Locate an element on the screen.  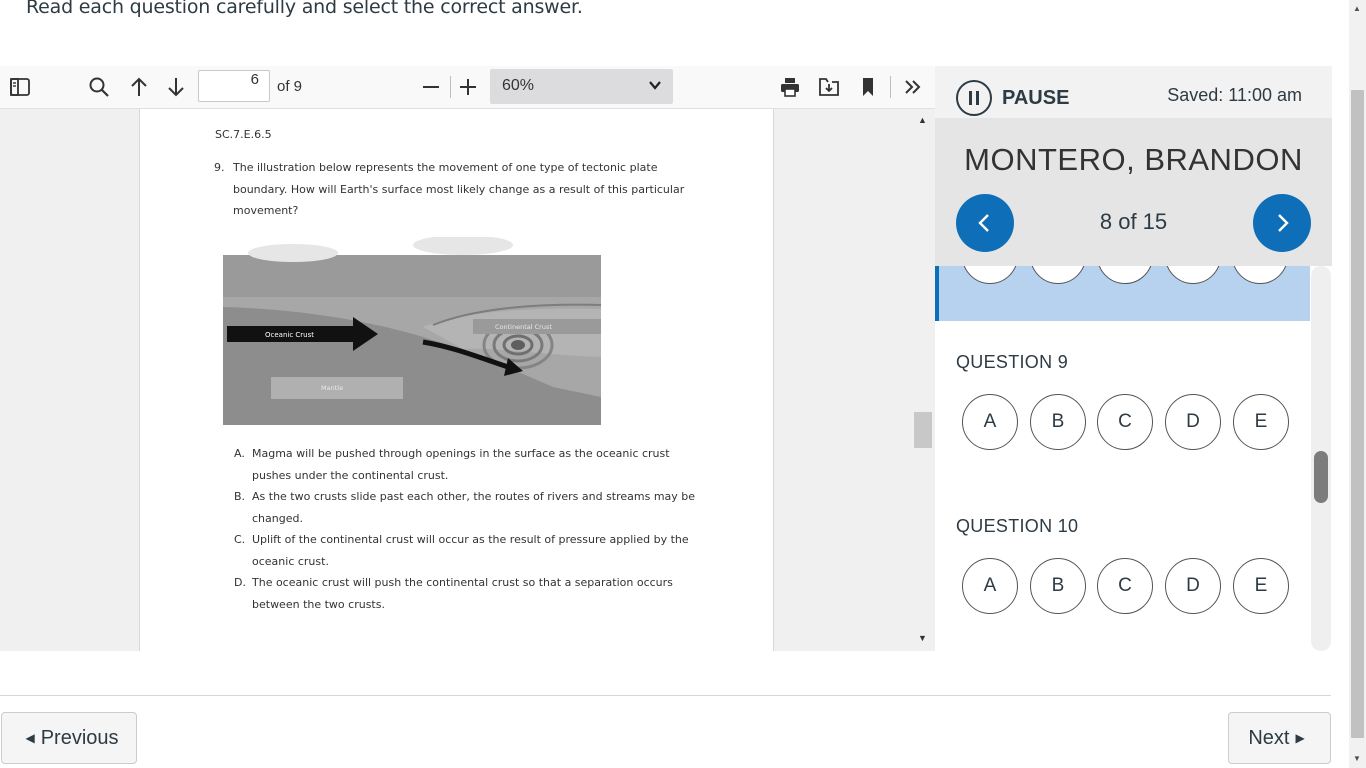
q10-answer-c: C is located at coordinates (1125, 586).